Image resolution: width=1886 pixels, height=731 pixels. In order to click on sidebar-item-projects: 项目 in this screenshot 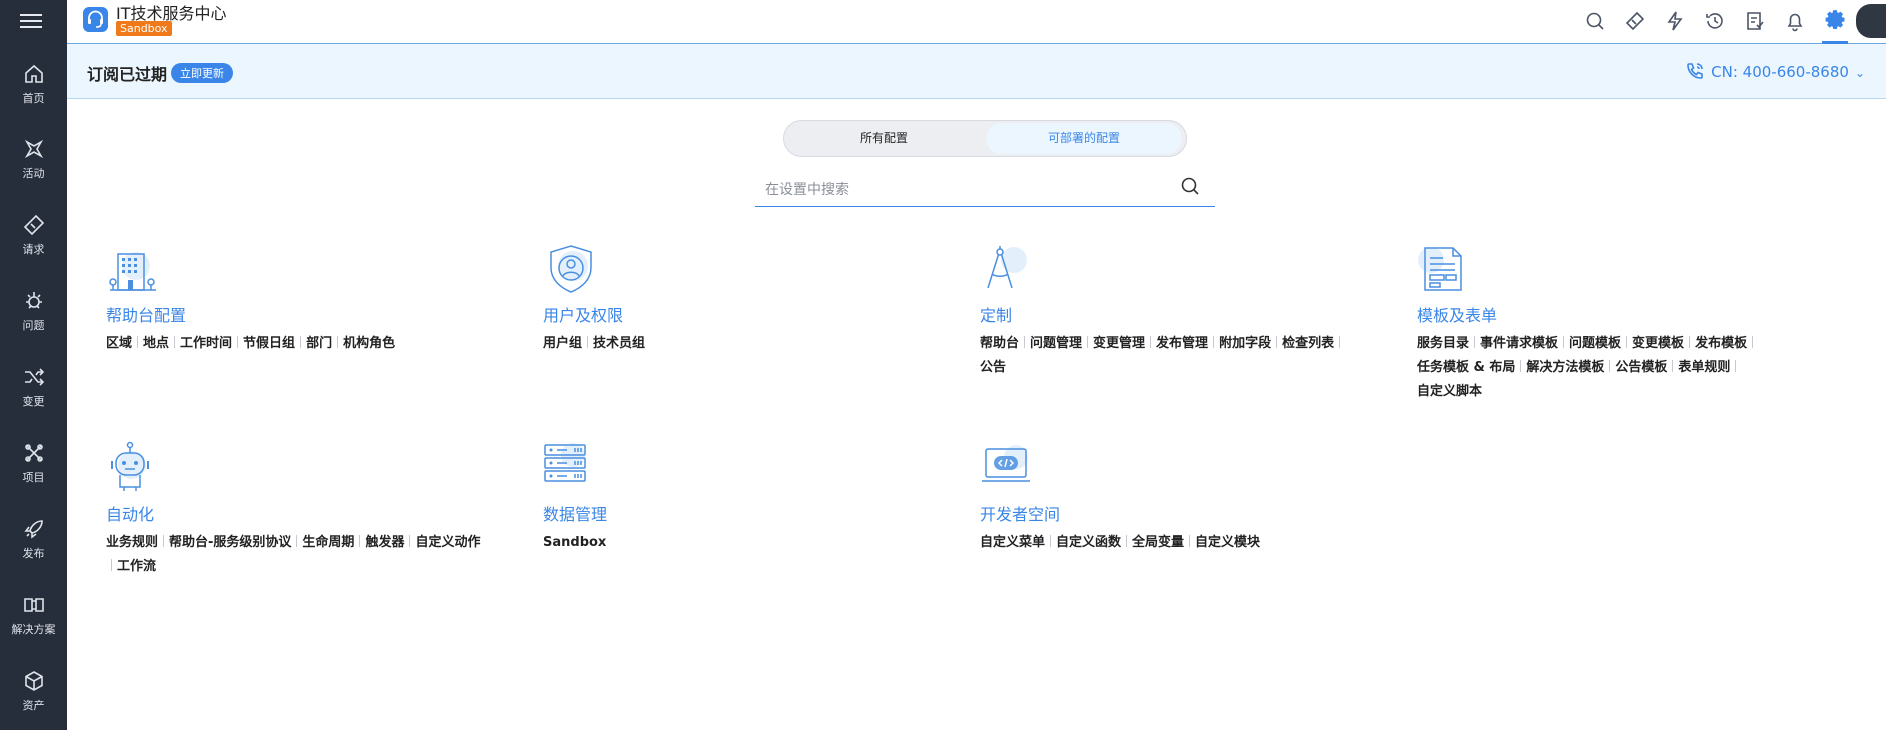, I will do `click(33, 472)`.